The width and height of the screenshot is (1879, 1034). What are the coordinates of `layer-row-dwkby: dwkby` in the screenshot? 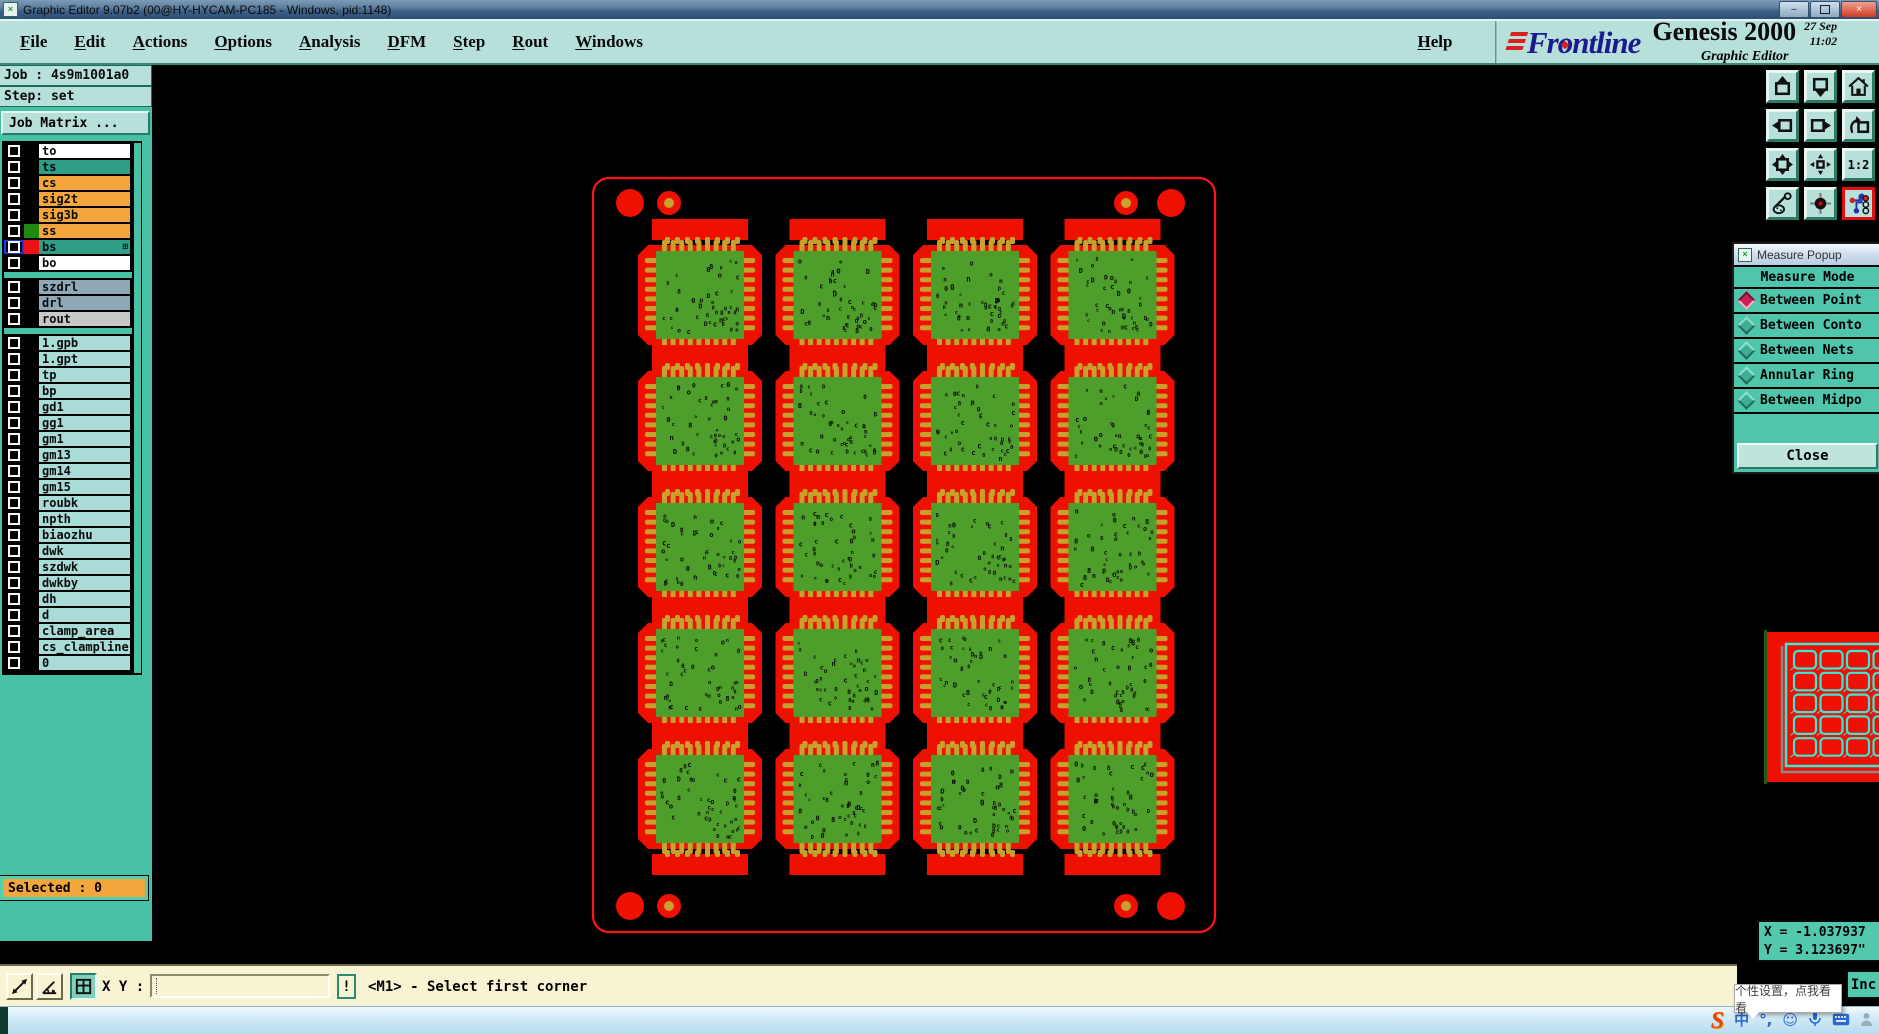 It's located at (67, 583).